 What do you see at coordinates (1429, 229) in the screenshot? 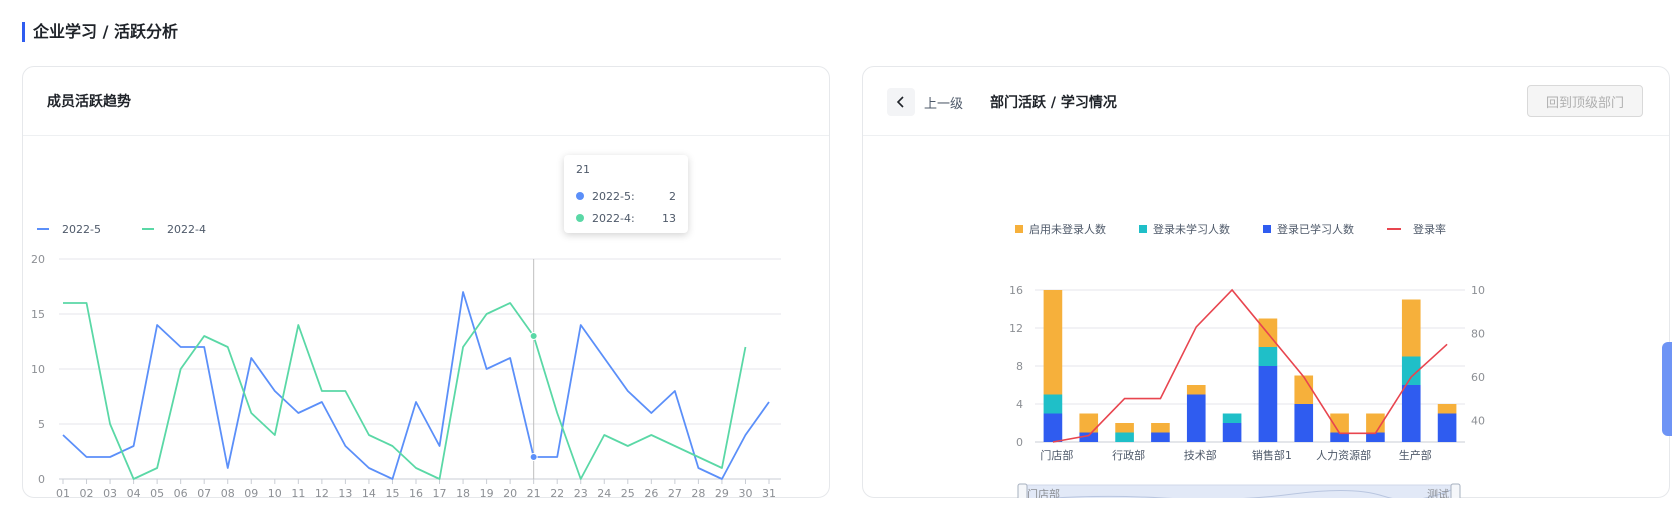
I see `legend-label: 登录率` at bounding box center [1429, 229].